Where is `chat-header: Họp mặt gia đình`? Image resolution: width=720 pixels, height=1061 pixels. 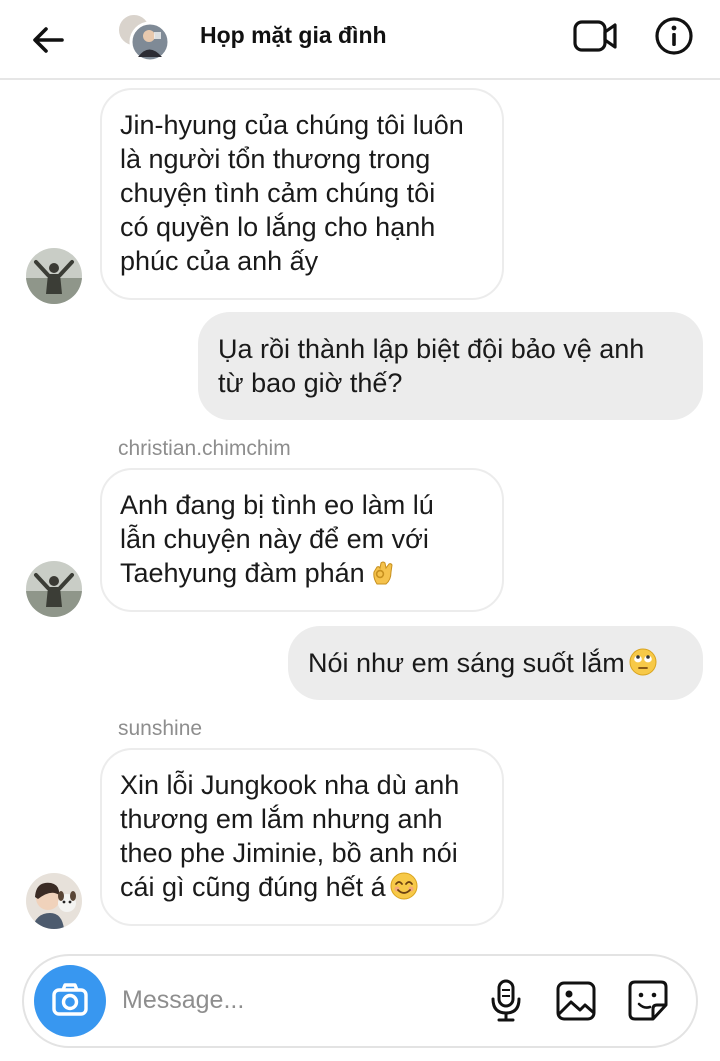 chat-header: Họp mặt gia đình is located at coordinates (360, 40).